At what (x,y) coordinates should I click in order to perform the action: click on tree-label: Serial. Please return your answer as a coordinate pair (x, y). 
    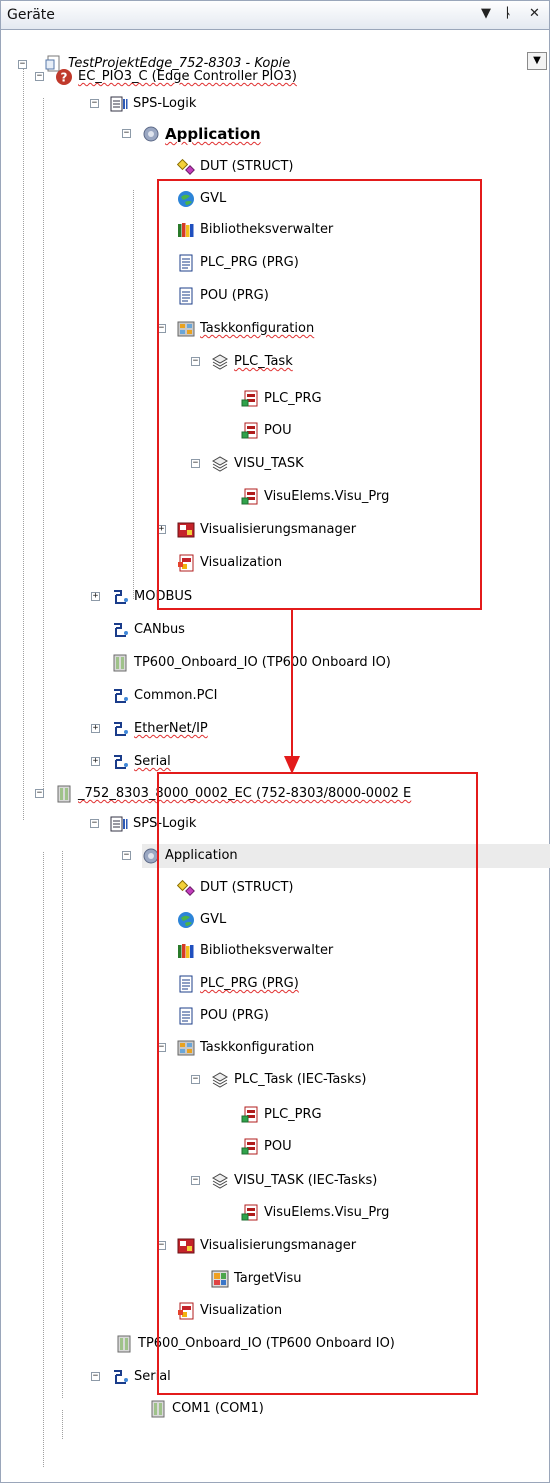
    Looking at the image, I should click on (152, 761).